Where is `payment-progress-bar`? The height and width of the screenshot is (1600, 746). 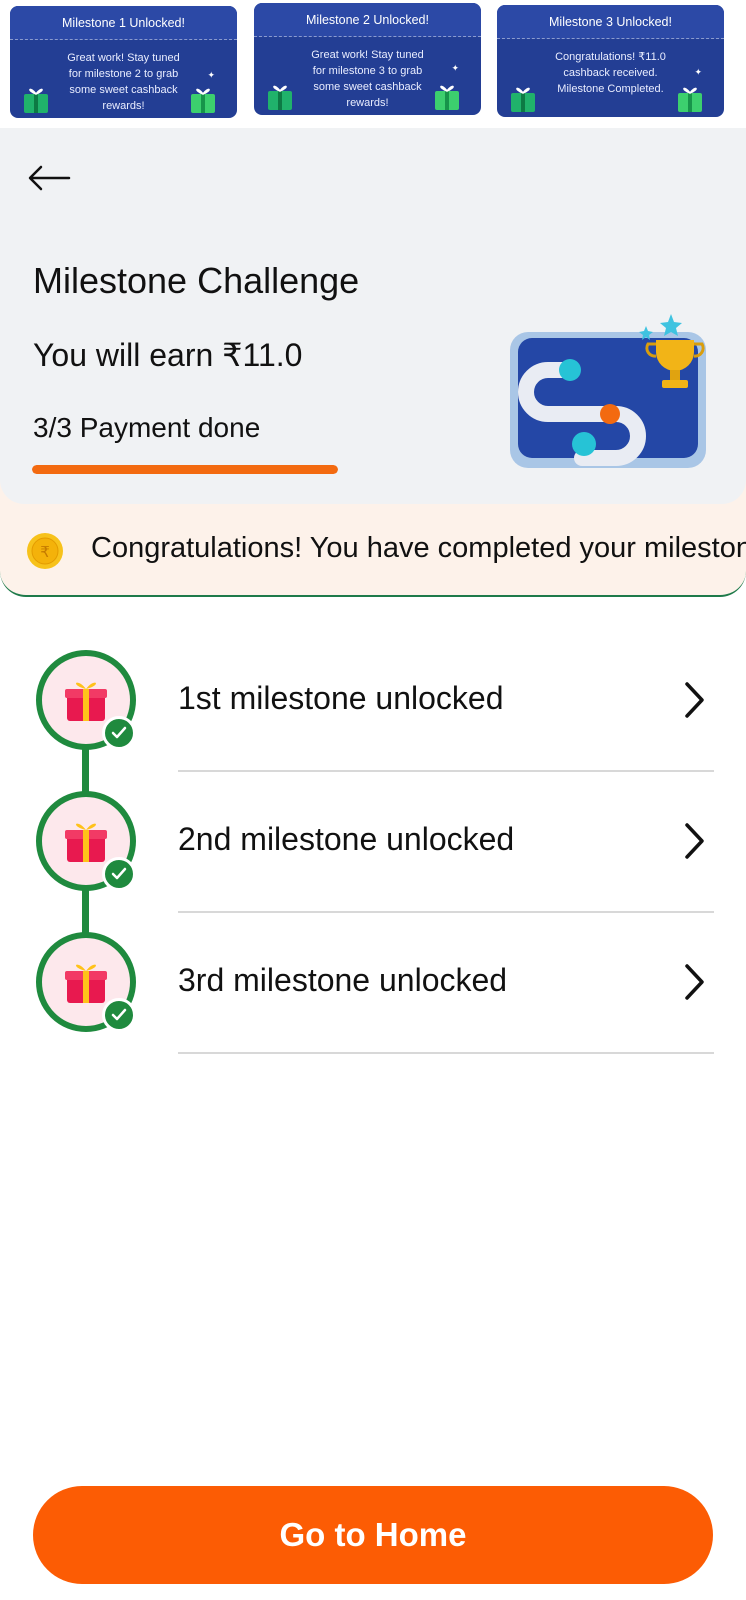 payment-progress-bar is located at coordinates (185, 469).